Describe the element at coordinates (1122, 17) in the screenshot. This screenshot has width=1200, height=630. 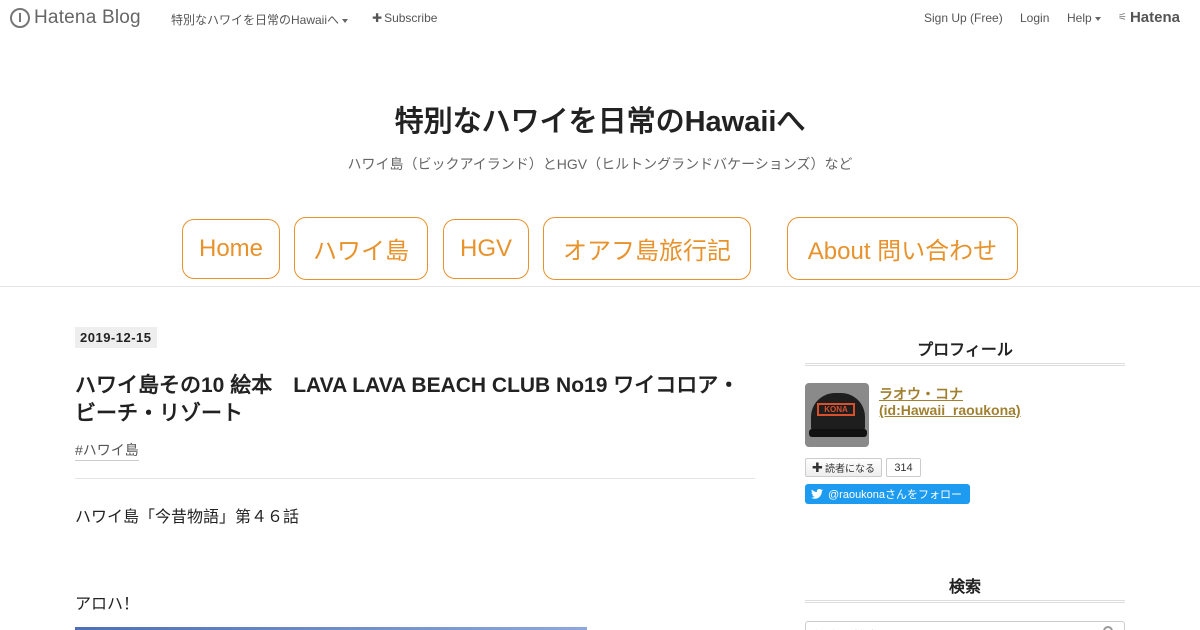
I see `hatena-mark-icon: ⚟` at that location.